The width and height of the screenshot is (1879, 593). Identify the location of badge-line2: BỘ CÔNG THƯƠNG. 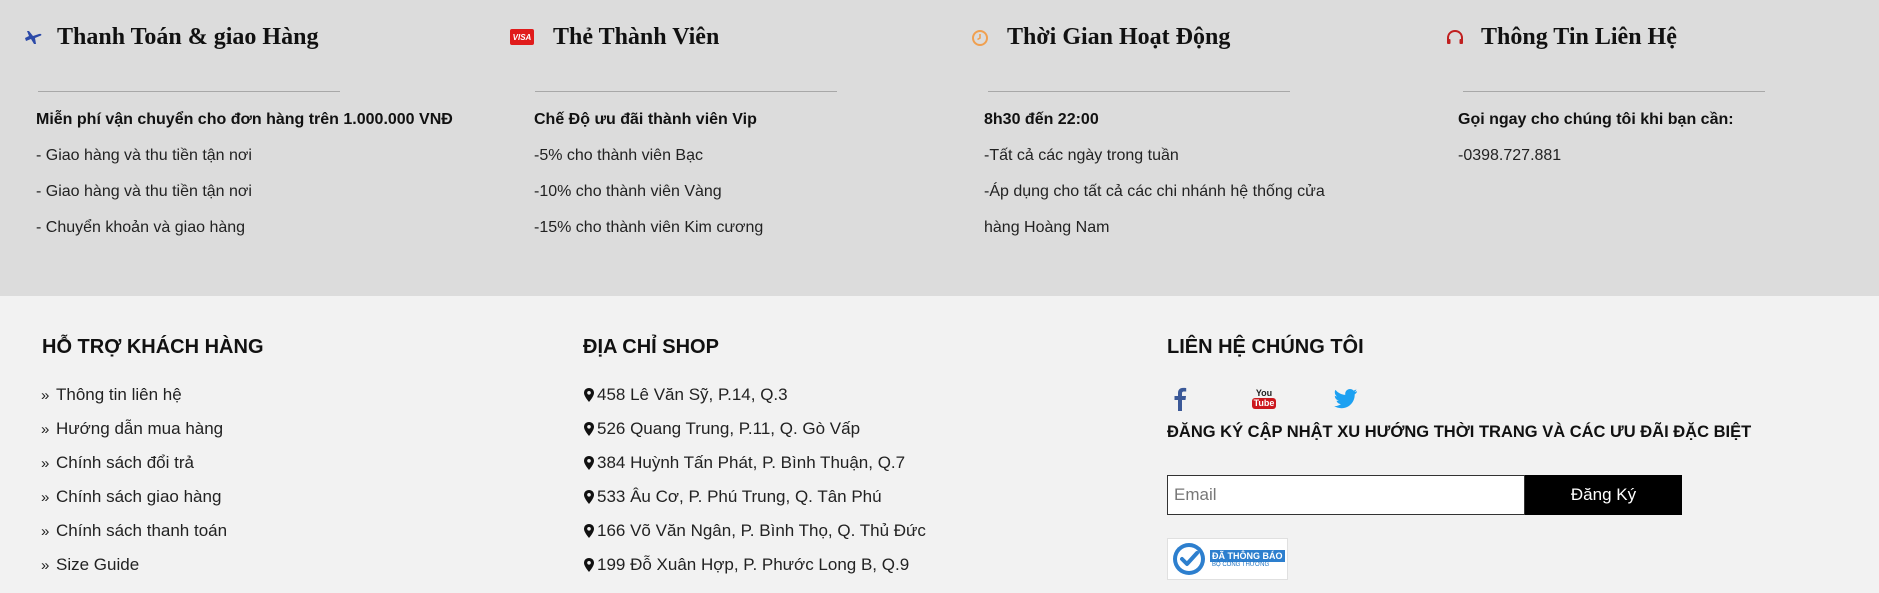
(1241, 565).